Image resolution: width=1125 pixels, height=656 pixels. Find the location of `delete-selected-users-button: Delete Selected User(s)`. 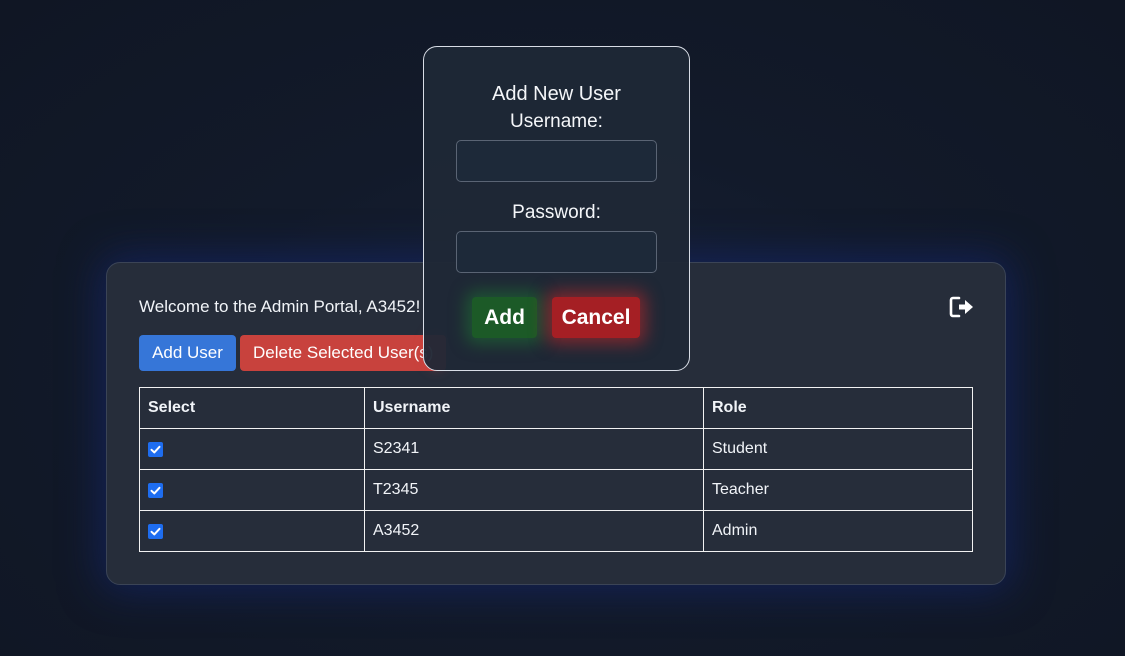

delete-selected-users-button: Delete Selected User(s) is located at coordinates (343, 353).